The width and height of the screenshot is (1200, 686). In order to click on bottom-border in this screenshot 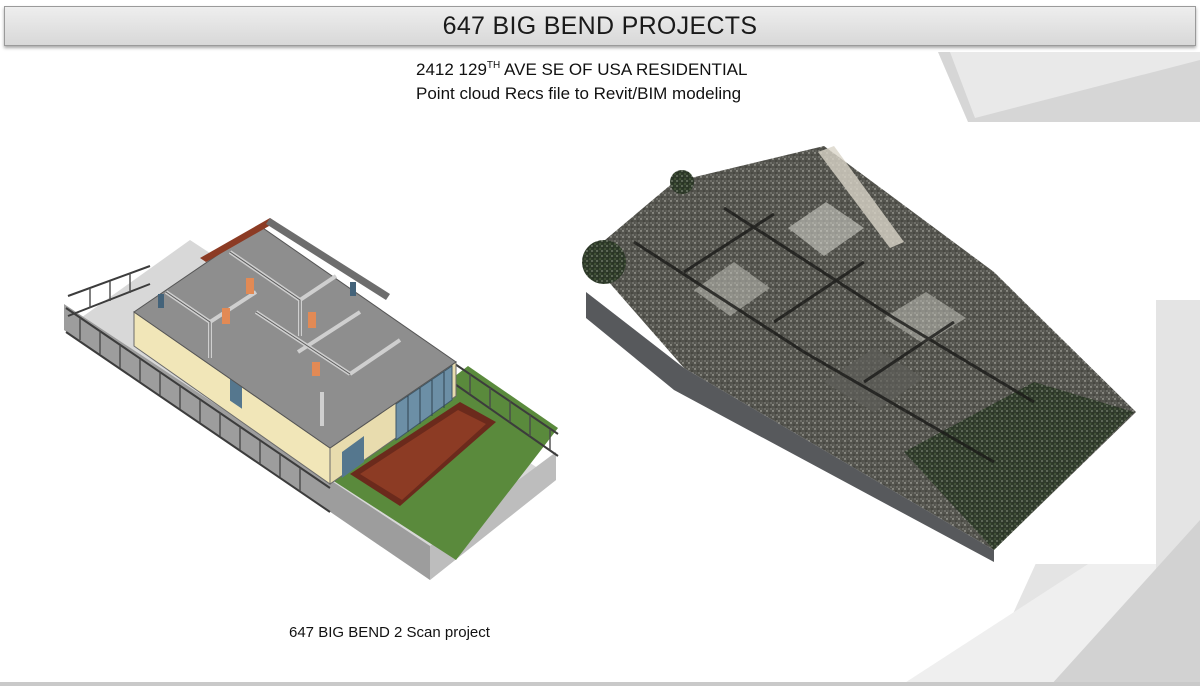, I will do `click(600, 684)`.